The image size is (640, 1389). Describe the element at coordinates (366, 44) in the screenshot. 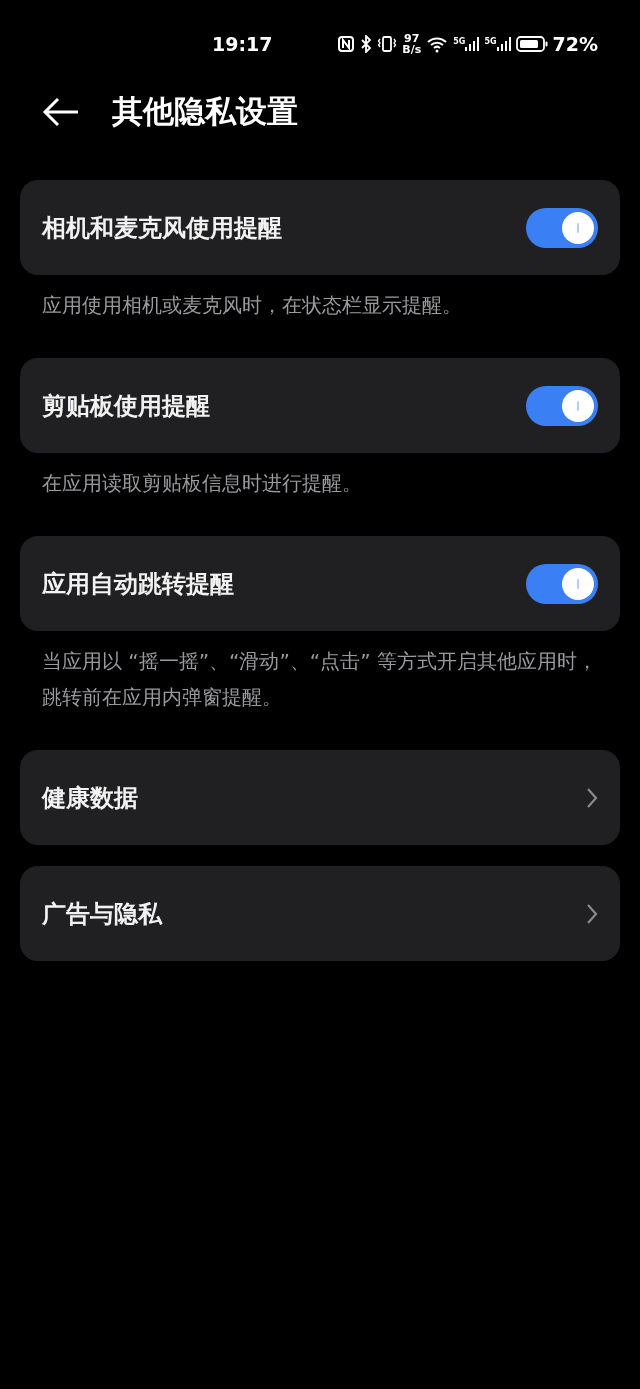

I see `bluetooth-icon` at that location.